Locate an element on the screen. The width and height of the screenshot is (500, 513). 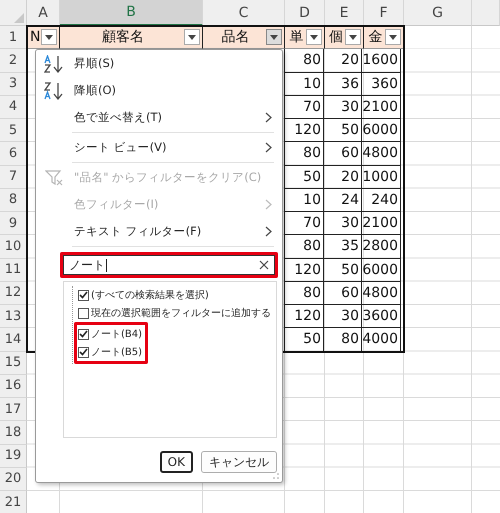
search-field: ノート is located at coordinates (169, 265).